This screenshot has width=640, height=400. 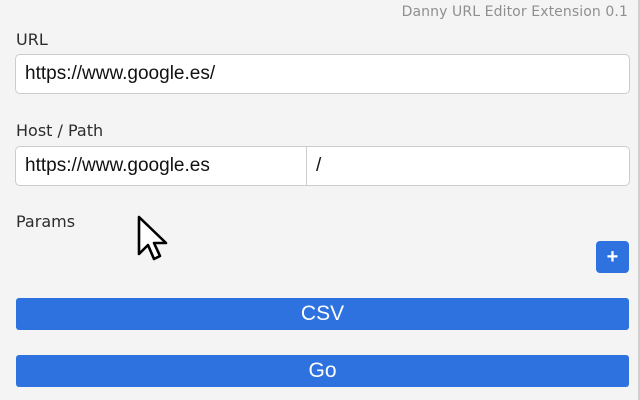 I want to click on params-label: Params, so click(x=46, y=221).